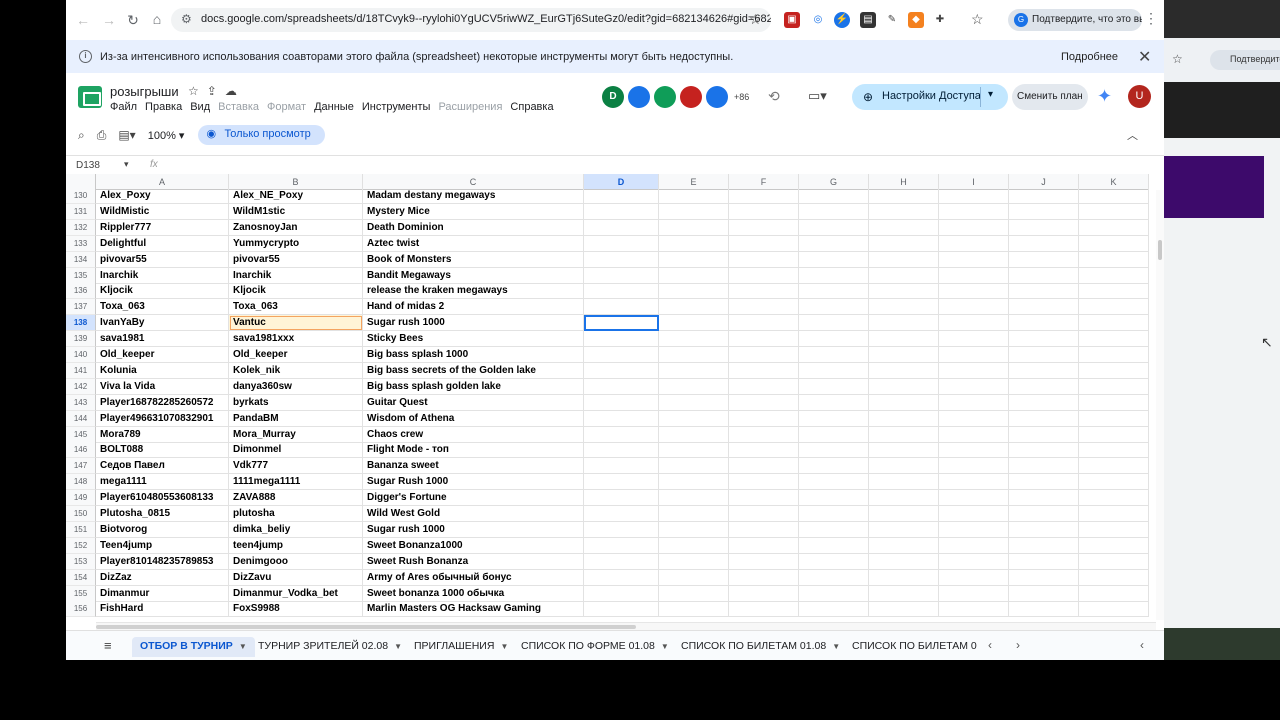 This screenshot has width=1280, height=720. Describe the element at coordinates (81, 307) in the screenshot. I see `row-number: 137` at that location.